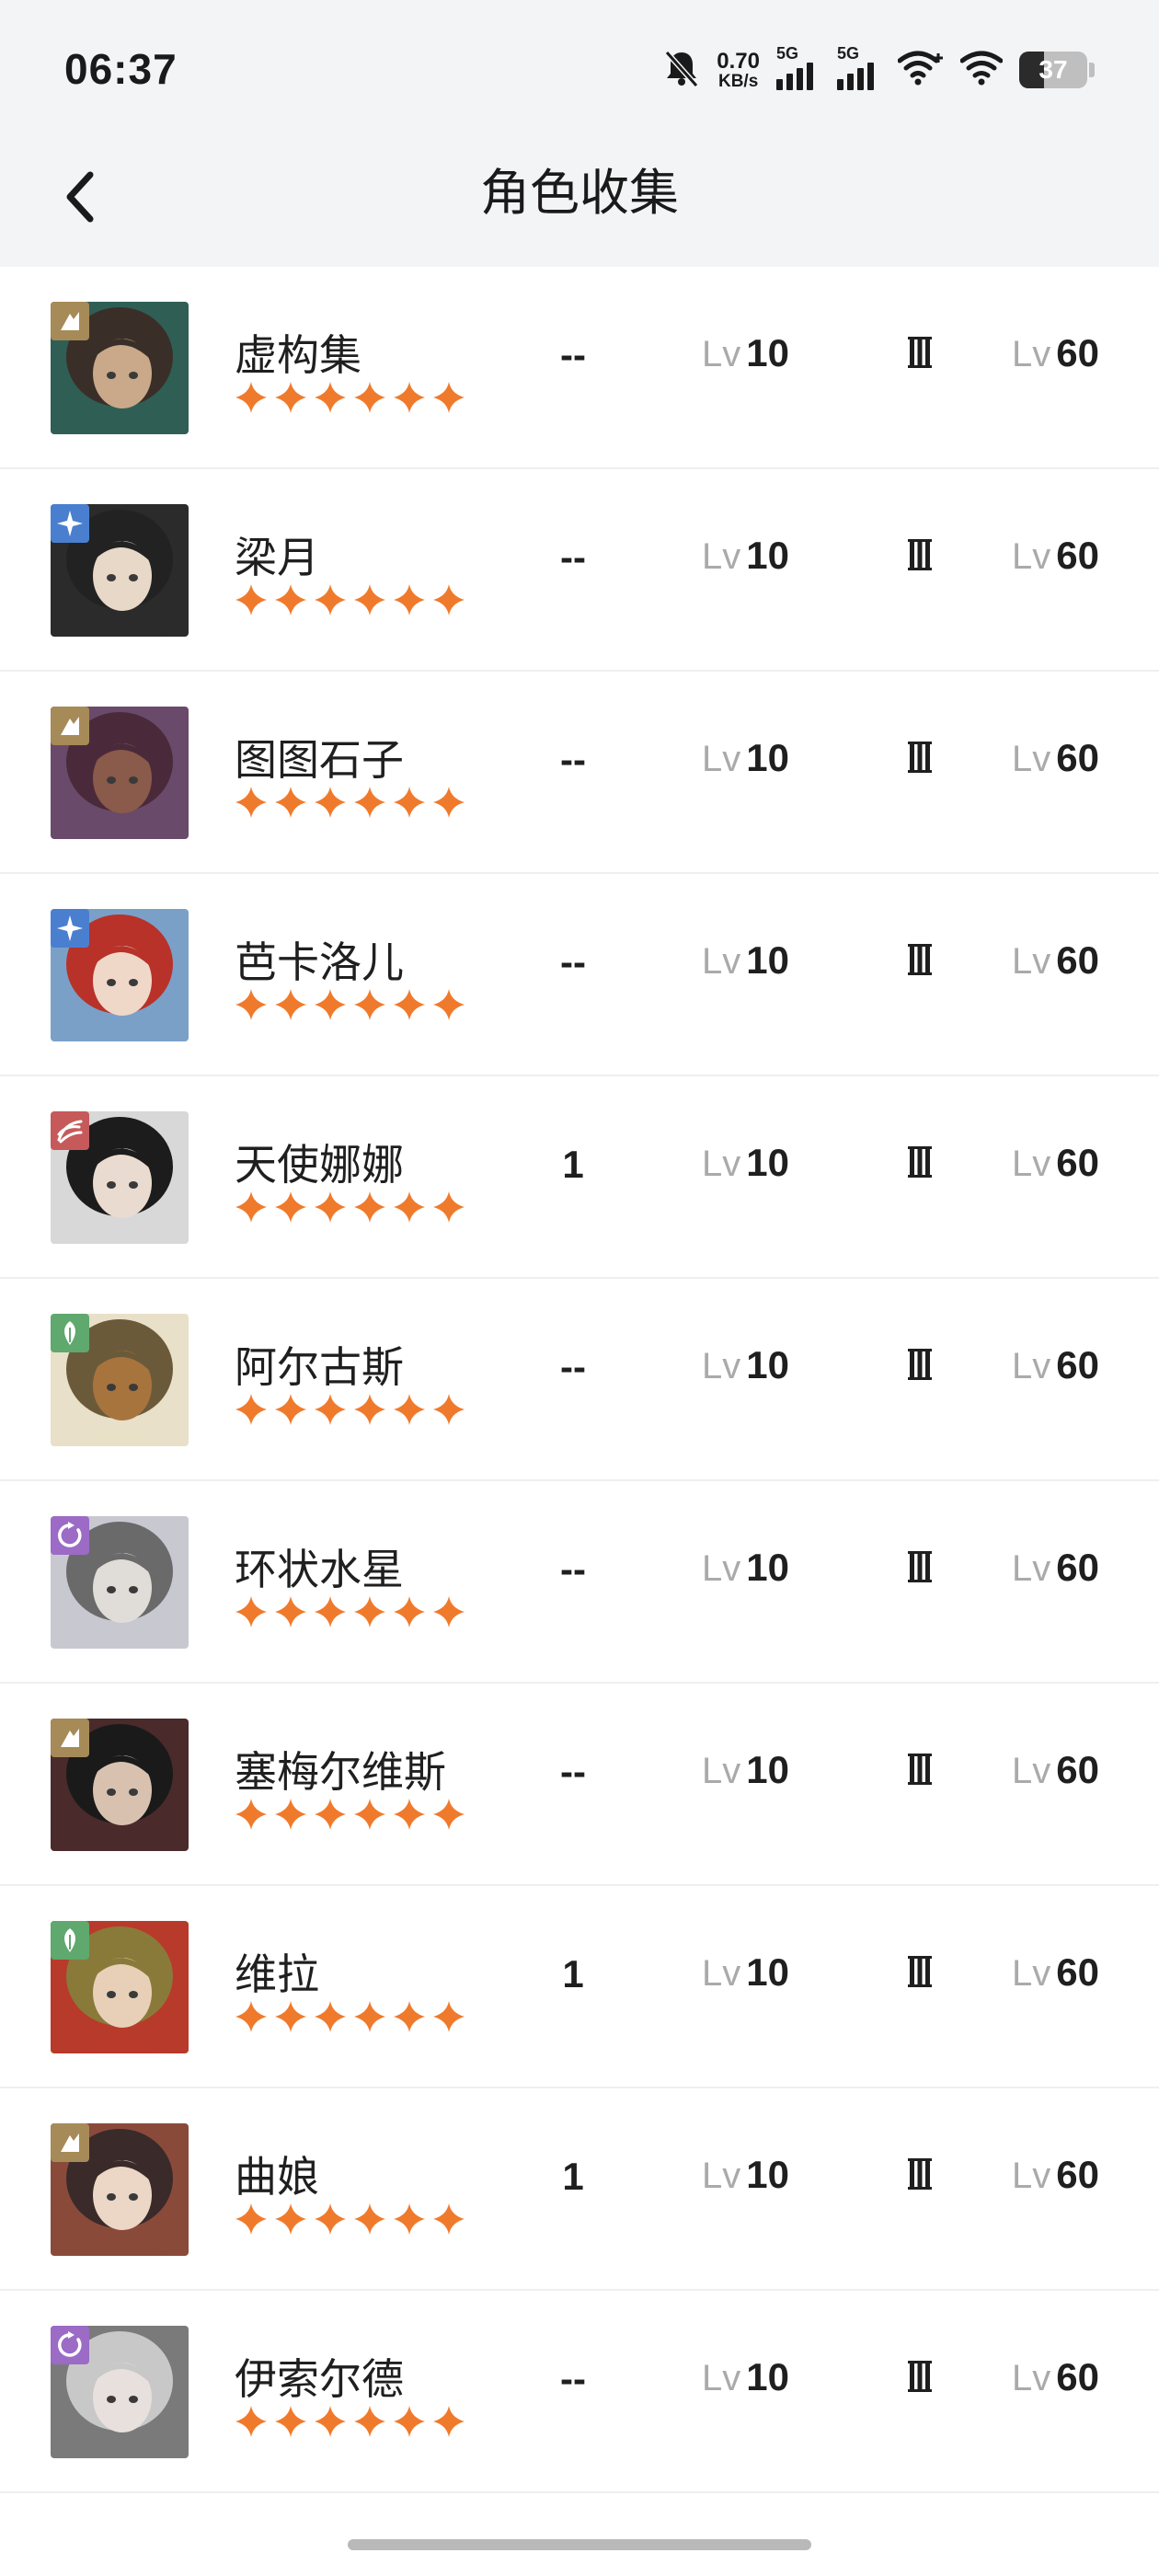 The image size is (1159, 2576). I want to click on home-indicator, so click(579, 2544).